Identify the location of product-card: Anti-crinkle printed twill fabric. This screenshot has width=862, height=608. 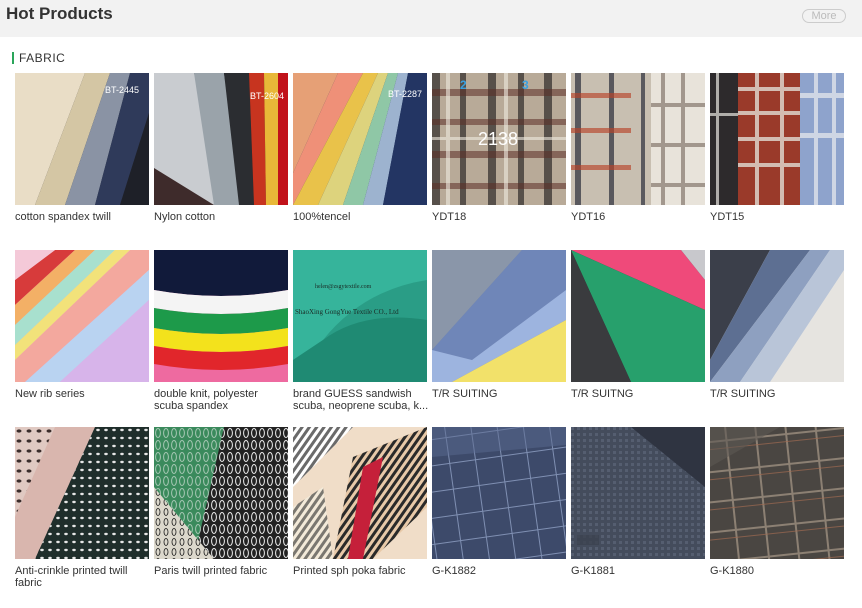
(82, 508).